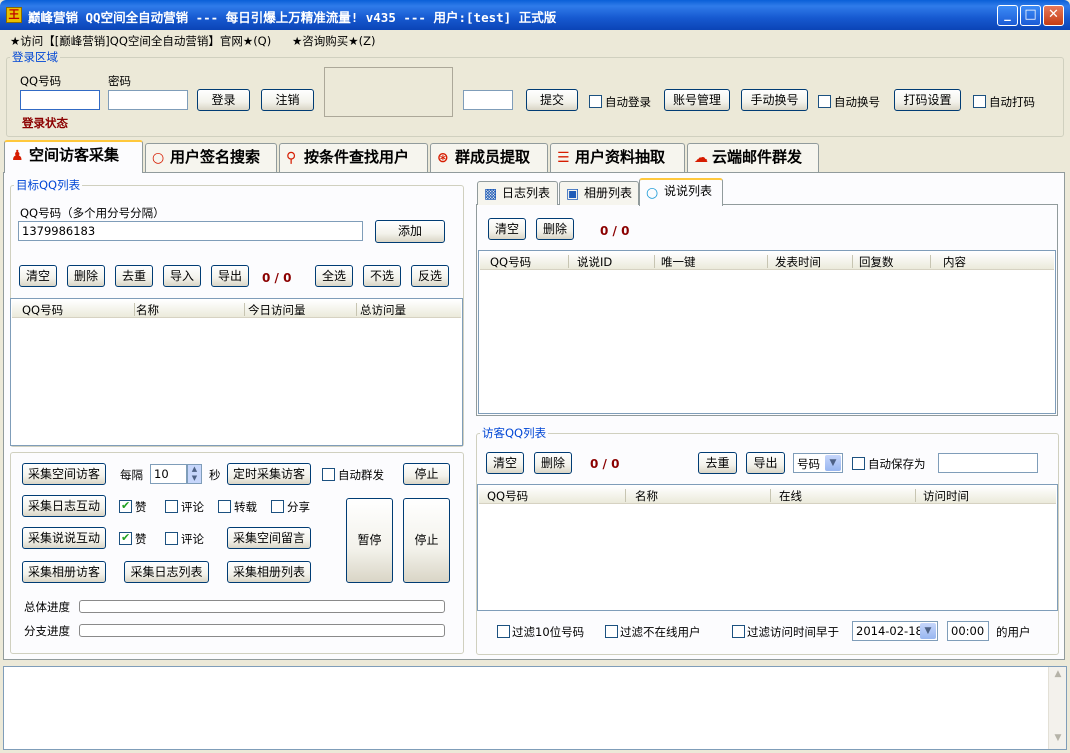 This screenshot has width=1070, height=753. What do you see at coordinates (767, 547) in the screenshot?
I see `visitor-list: QQ号码 名称 在线 访问时间` at bounding box center [767, 547].